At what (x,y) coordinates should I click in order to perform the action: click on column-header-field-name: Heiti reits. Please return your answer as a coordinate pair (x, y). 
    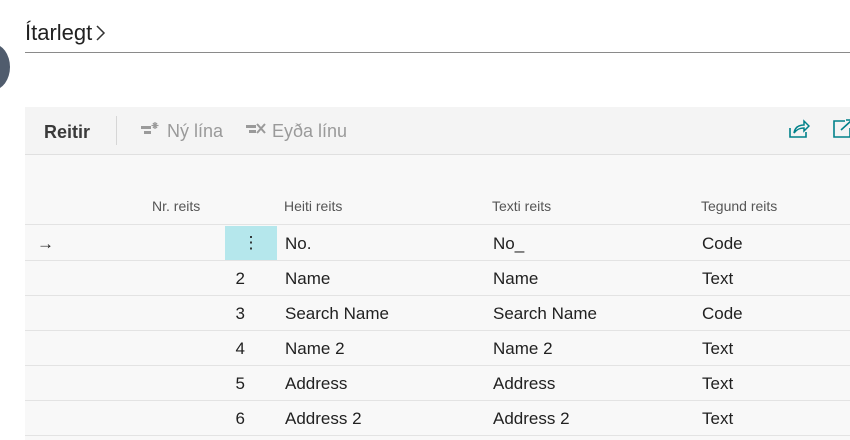
    Looking at the image, I should click on (313, 206).